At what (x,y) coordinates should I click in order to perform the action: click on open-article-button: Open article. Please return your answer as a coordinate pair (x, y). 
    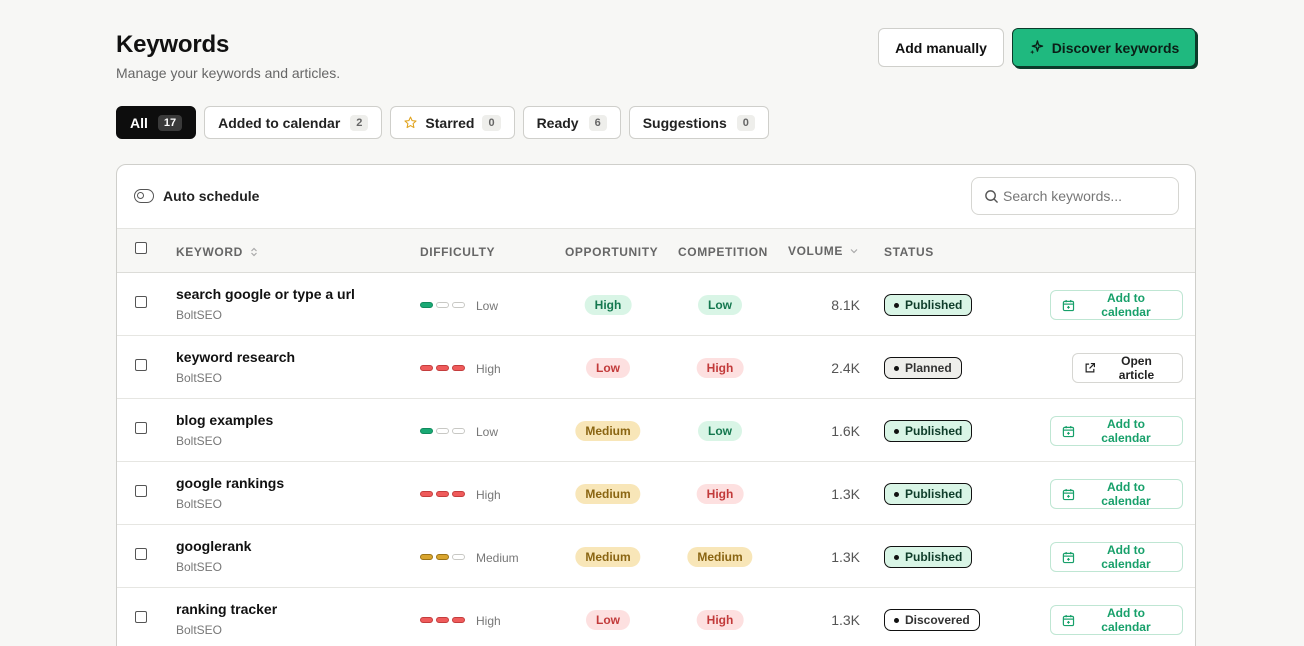
    Looking at the image, I should click on (1127, 368).